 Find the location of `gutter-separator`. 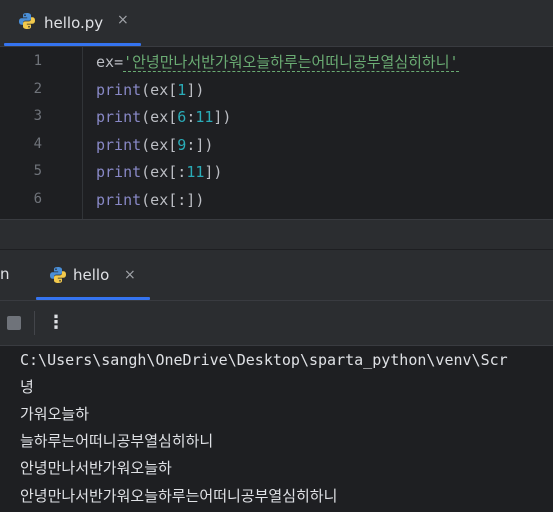

gutter-separator is located at coordinates (82, 133).